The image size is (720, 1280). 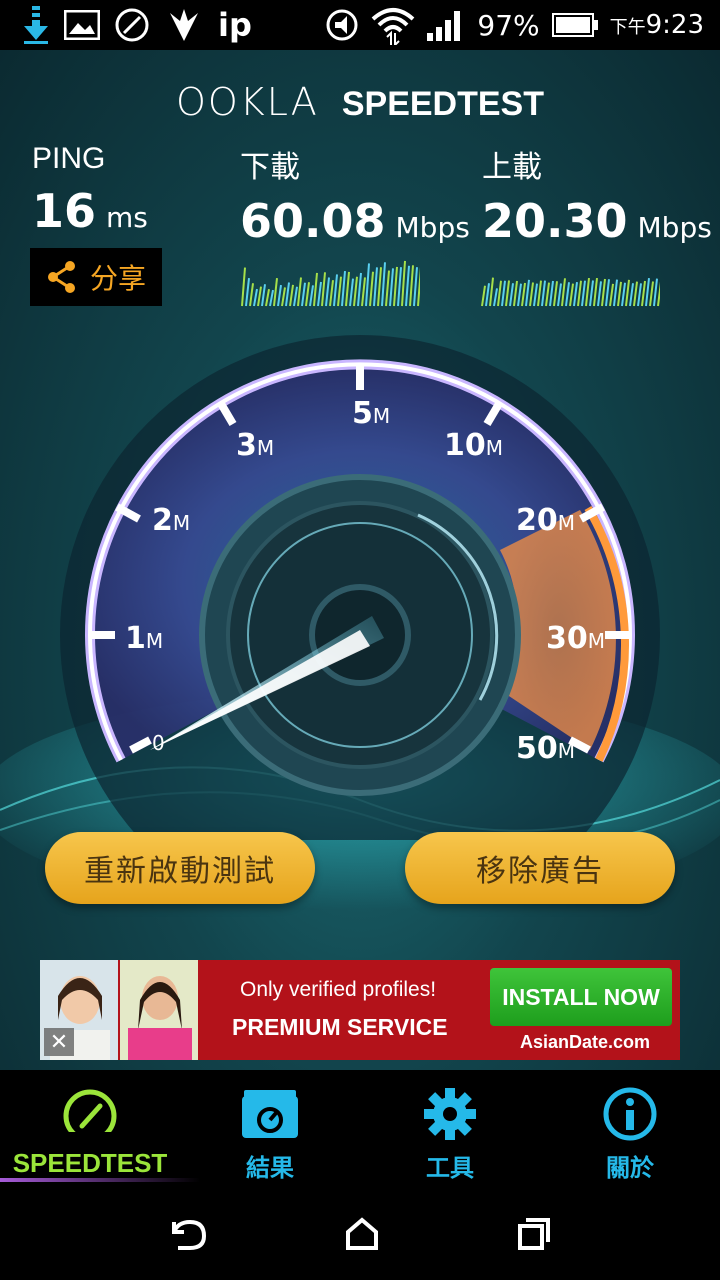 I want to click on battery-icon, so click(x=574, y=25).